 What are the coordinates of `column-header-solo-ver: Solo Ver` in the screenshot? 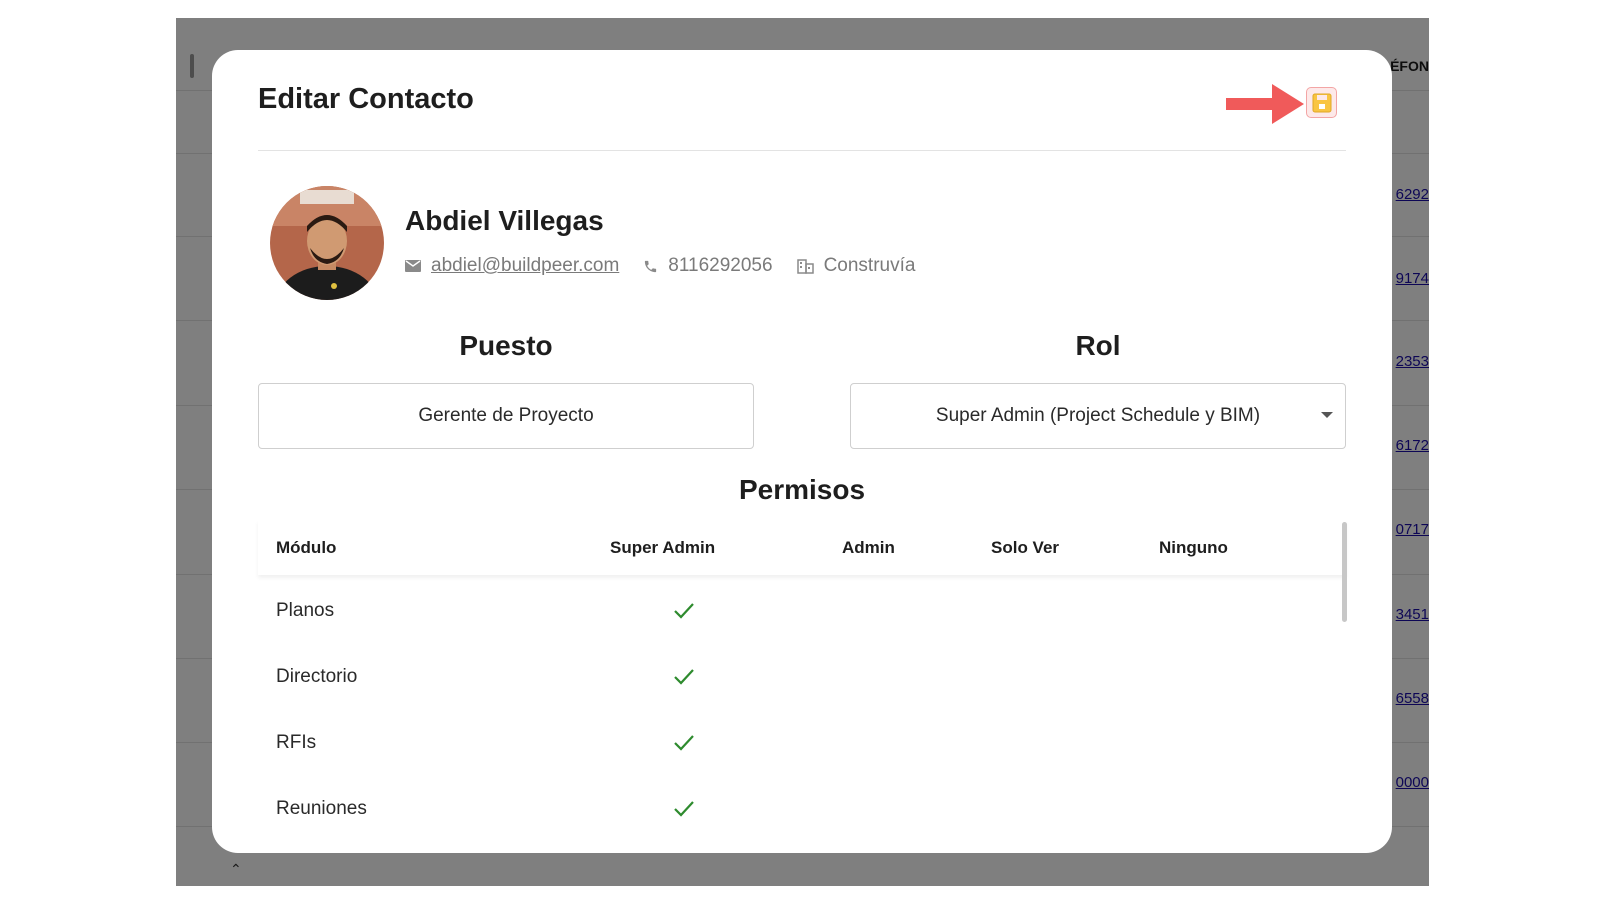 It's located at (1025, 547).